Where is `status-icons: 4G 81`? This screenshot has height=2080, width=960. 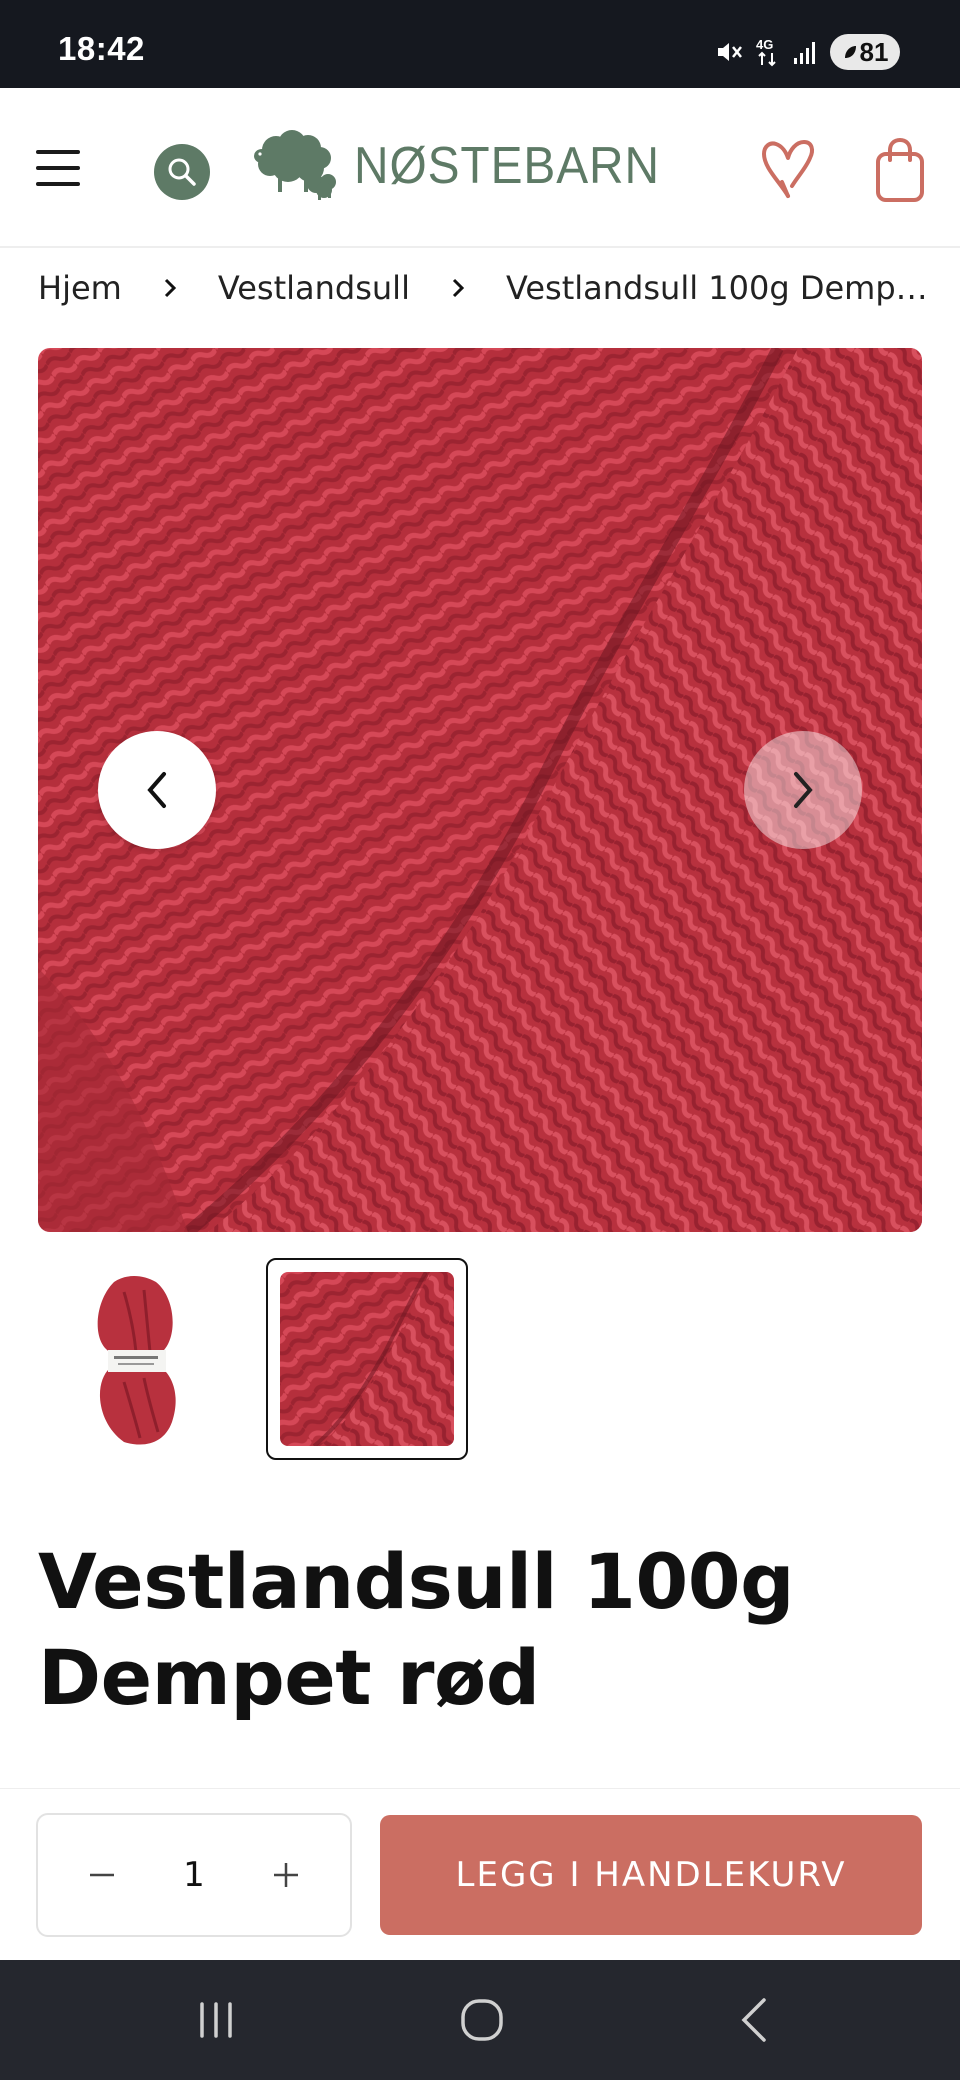 status-icons: 4G 81 is located at coordinates (807, 52).